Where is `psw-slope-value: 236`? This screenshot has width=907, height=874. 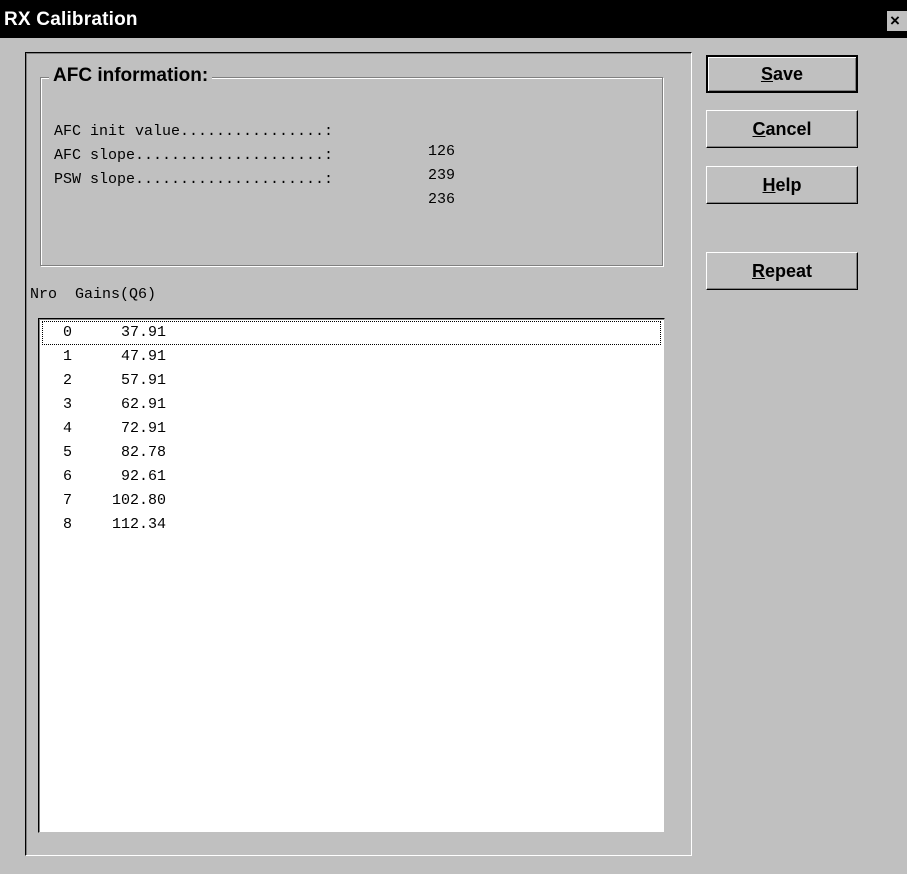 psw-slope-value: 236 is located at coordinates (442, 199).